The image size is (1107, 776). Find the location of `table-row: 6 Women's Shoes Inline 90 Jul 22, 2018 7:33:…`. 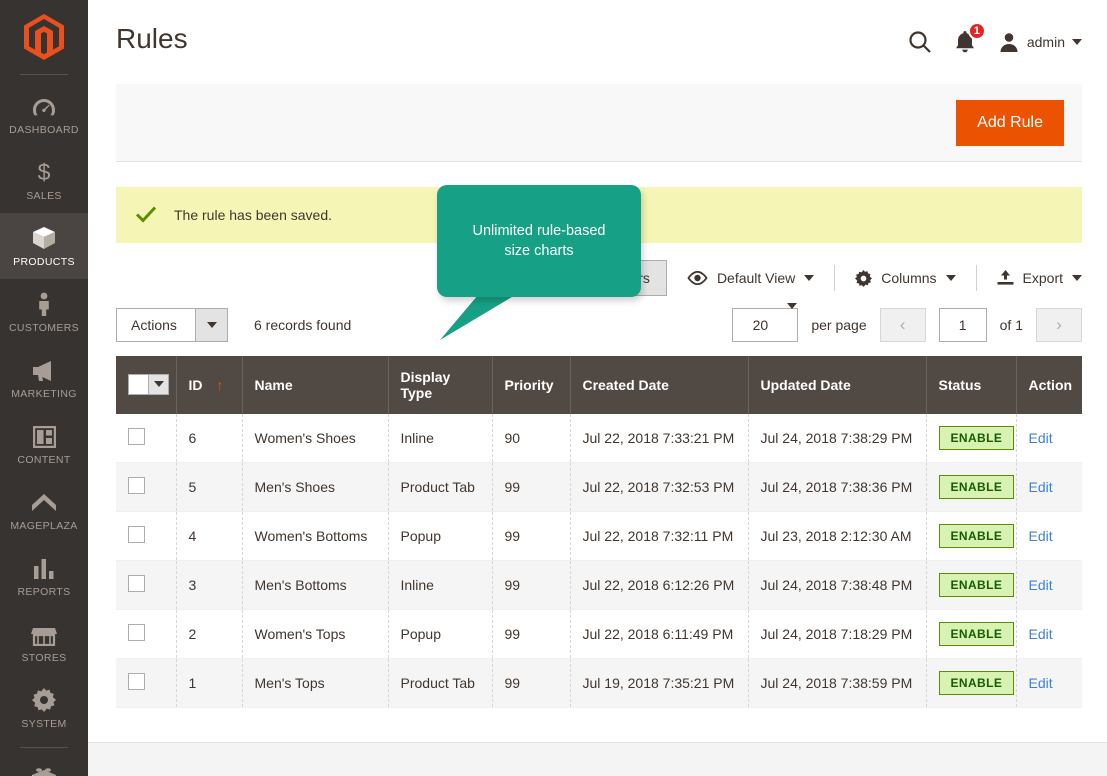

table-row: 6 Women's Shoes Inline 90 Jul 22, 2018 7:33:… is located at coordinates (599, 438).